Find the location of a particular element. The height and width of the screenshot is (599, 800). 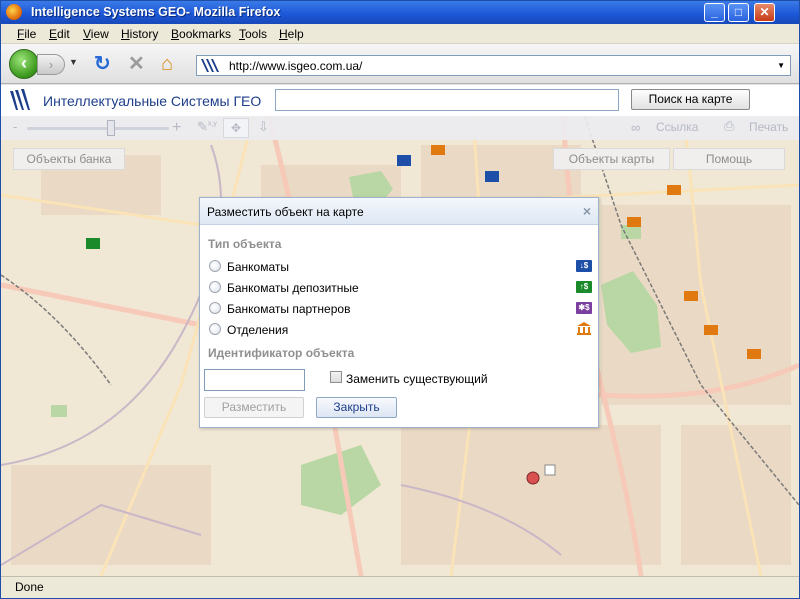

map-toolbar: - + ✎x,y ✥ ⇩ ∞ Ссылка ⎙ Печать is located at coordinates (400, 128).